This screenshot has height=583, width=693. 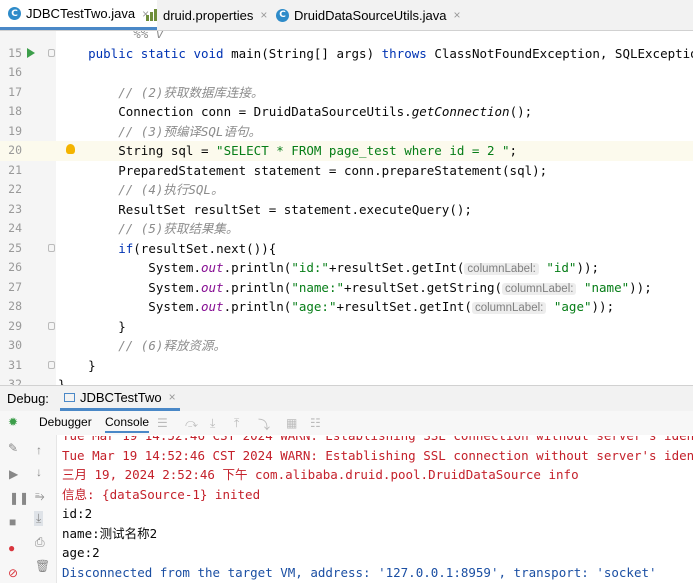 I want to click on line-number: 19, so click(x=11, y=132).